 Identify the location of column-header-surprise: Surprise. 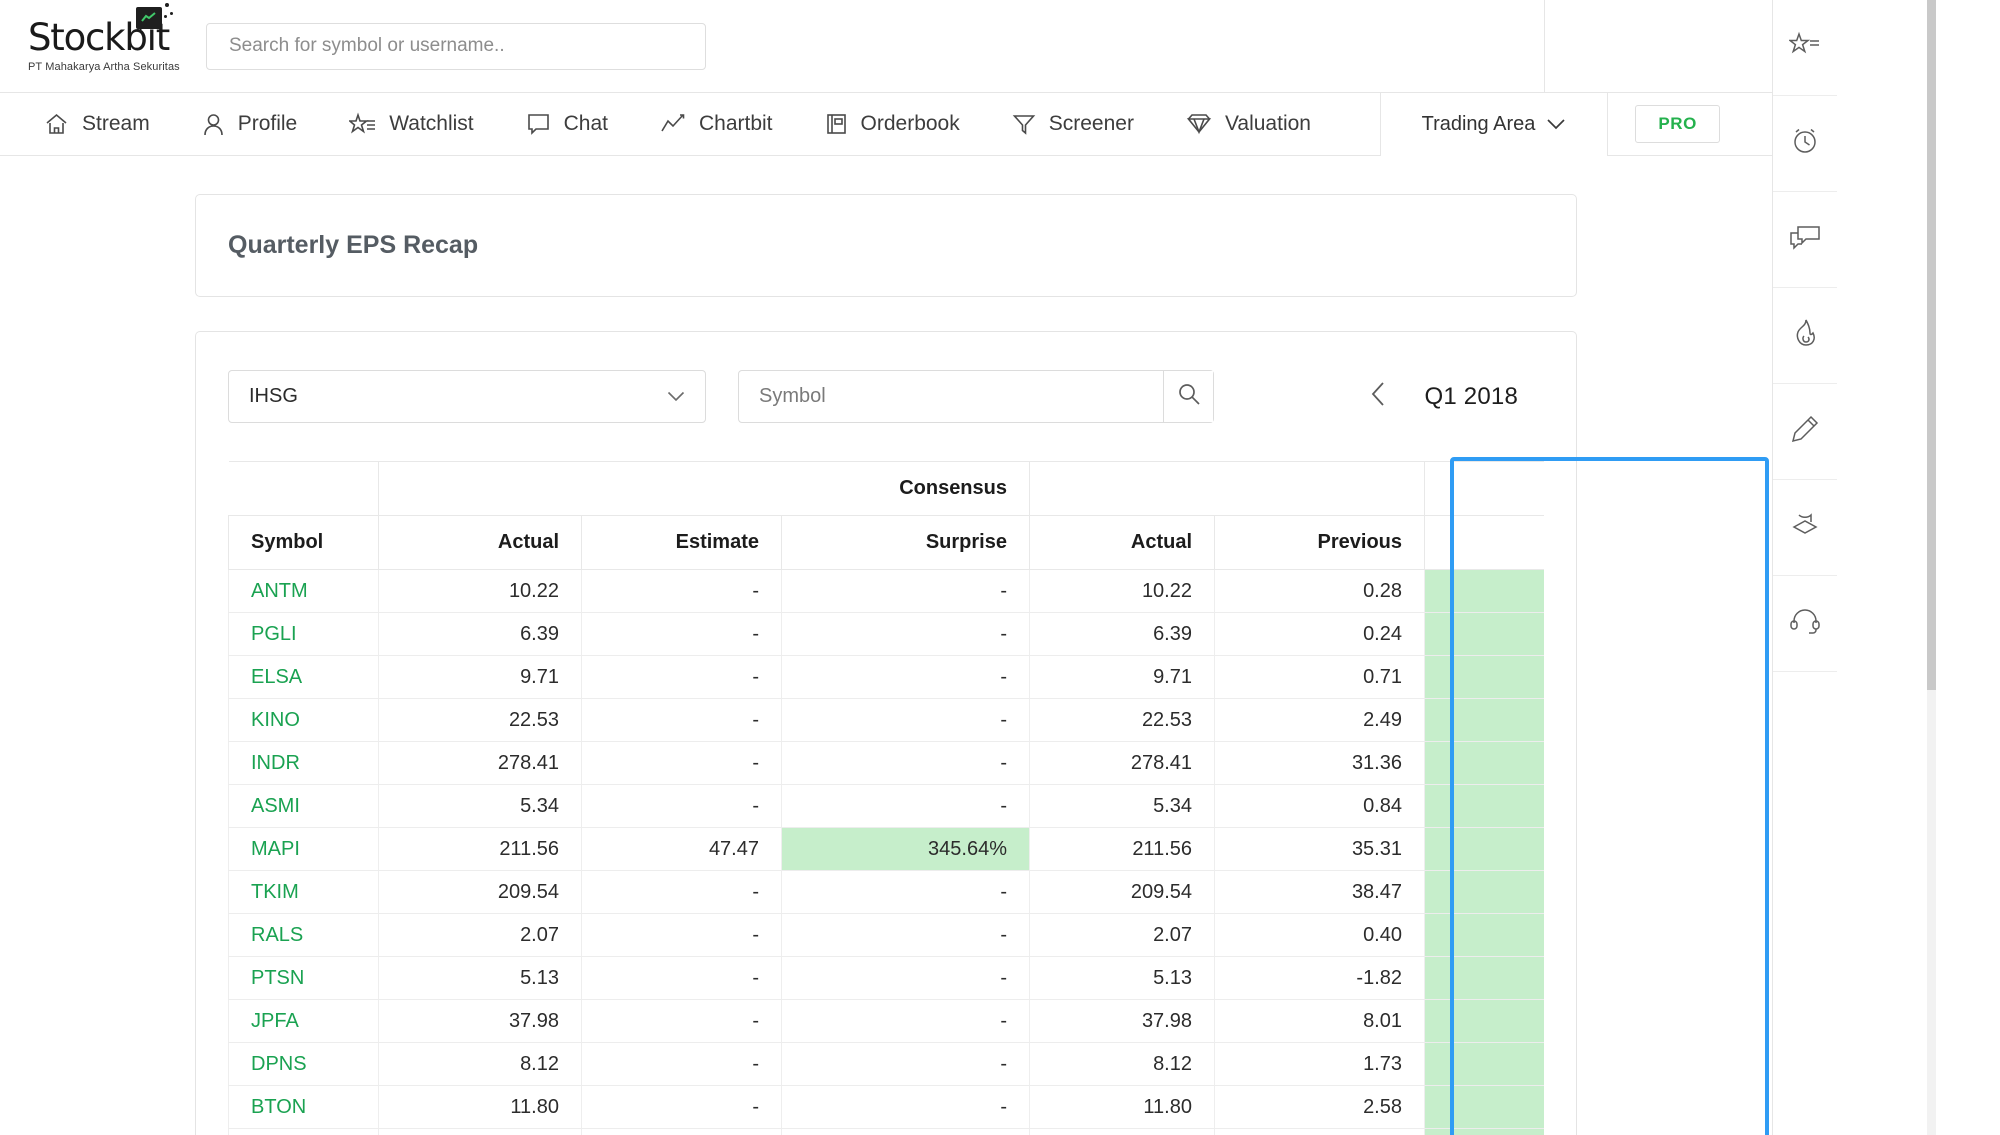
(905, 542).